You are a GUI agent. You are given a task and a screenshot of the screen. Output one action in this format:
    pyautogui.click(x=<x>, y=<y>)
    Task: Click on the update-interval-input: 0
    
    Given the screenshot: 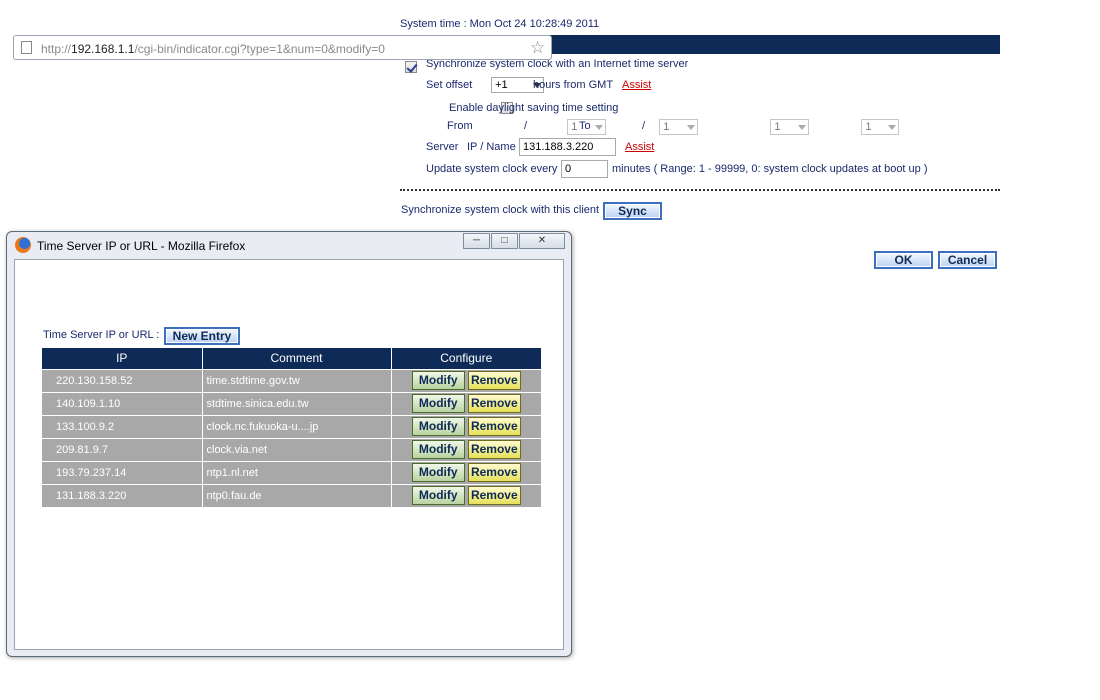 What is the action you would take?
    pyautogui.click(x=584, y=169)
    